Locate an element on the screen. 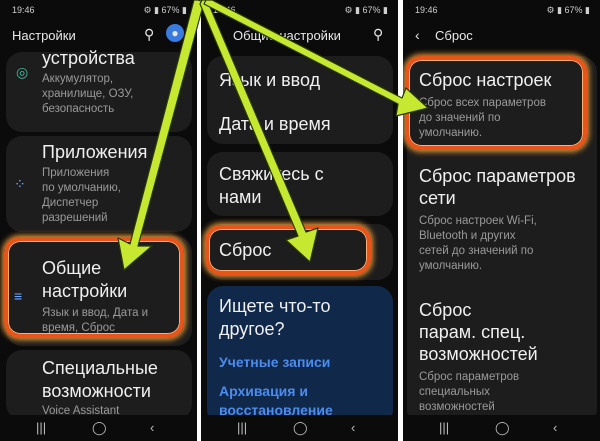 This screenshot has height=441, width=600. arrow-to-reset is located at coordinates (259, 131).